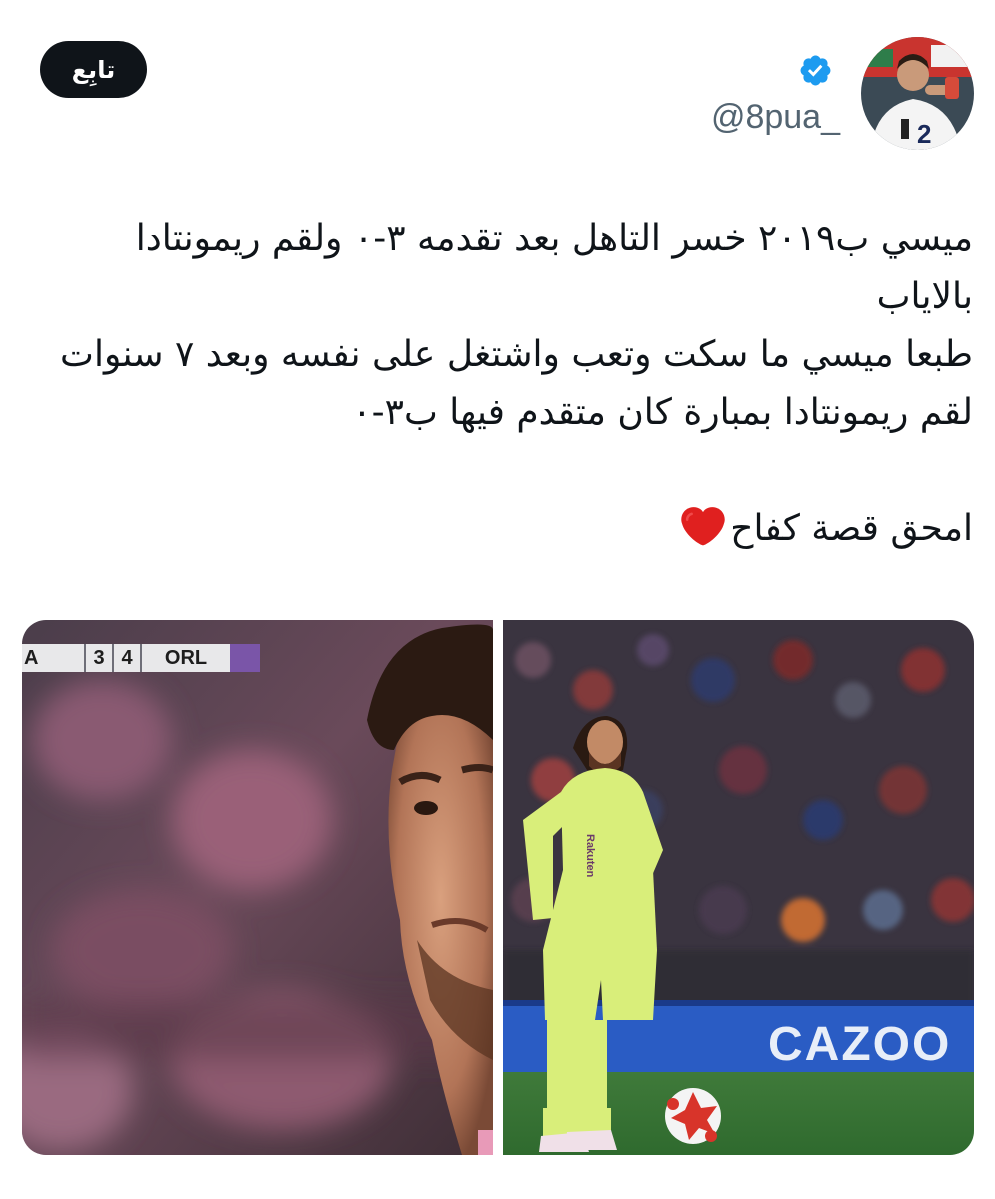  What do you see at coordinates (501, 529) in the screenshot?
I see `tweet-line-last: امحق قصة كفاح` at bounding box center [501, 529].